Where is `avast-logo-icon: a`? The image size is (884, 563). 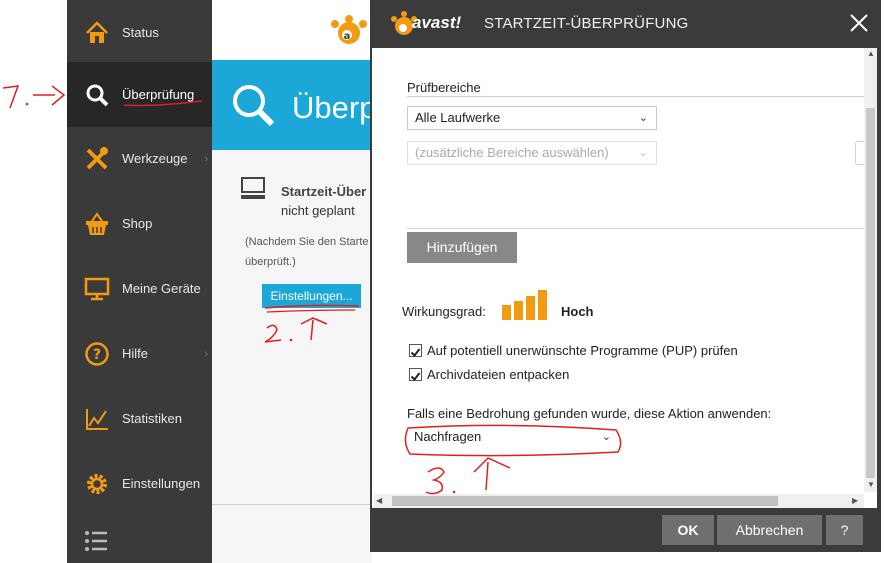
avast-logo-icon: a is located at coordinates (349, 33).